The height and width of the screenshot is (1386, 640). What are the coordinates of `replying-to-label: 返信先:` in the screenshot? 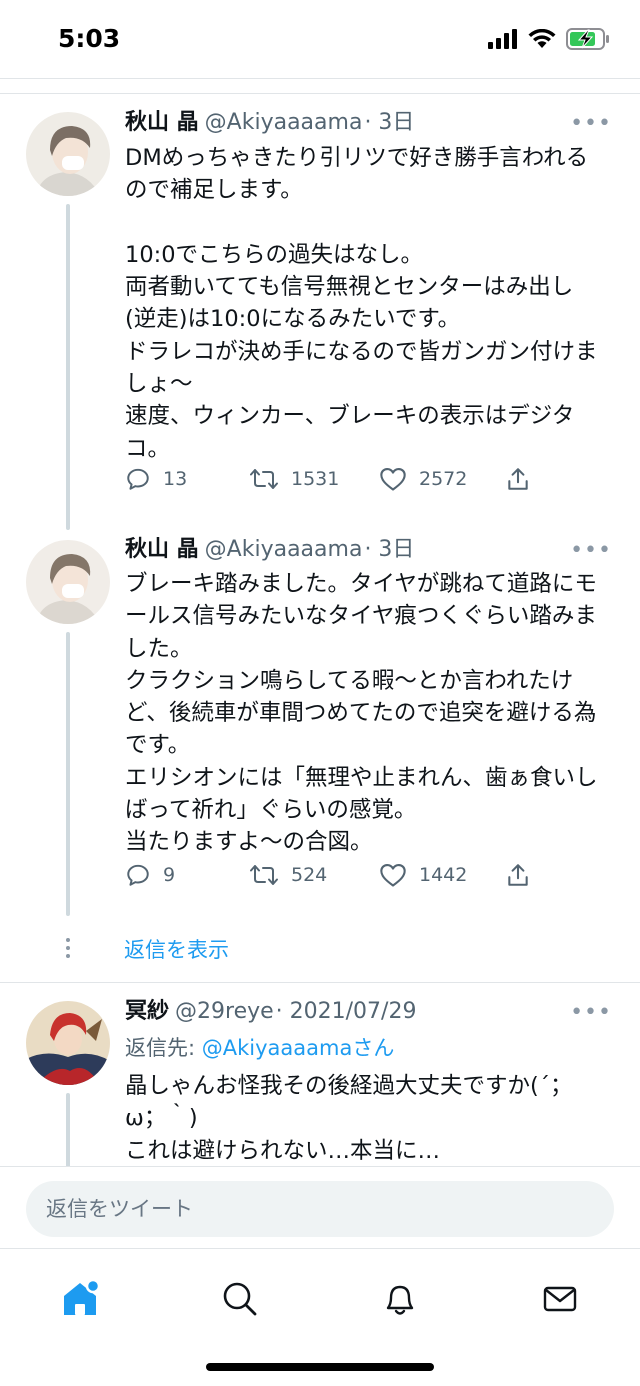 It's located at (160, 1048).